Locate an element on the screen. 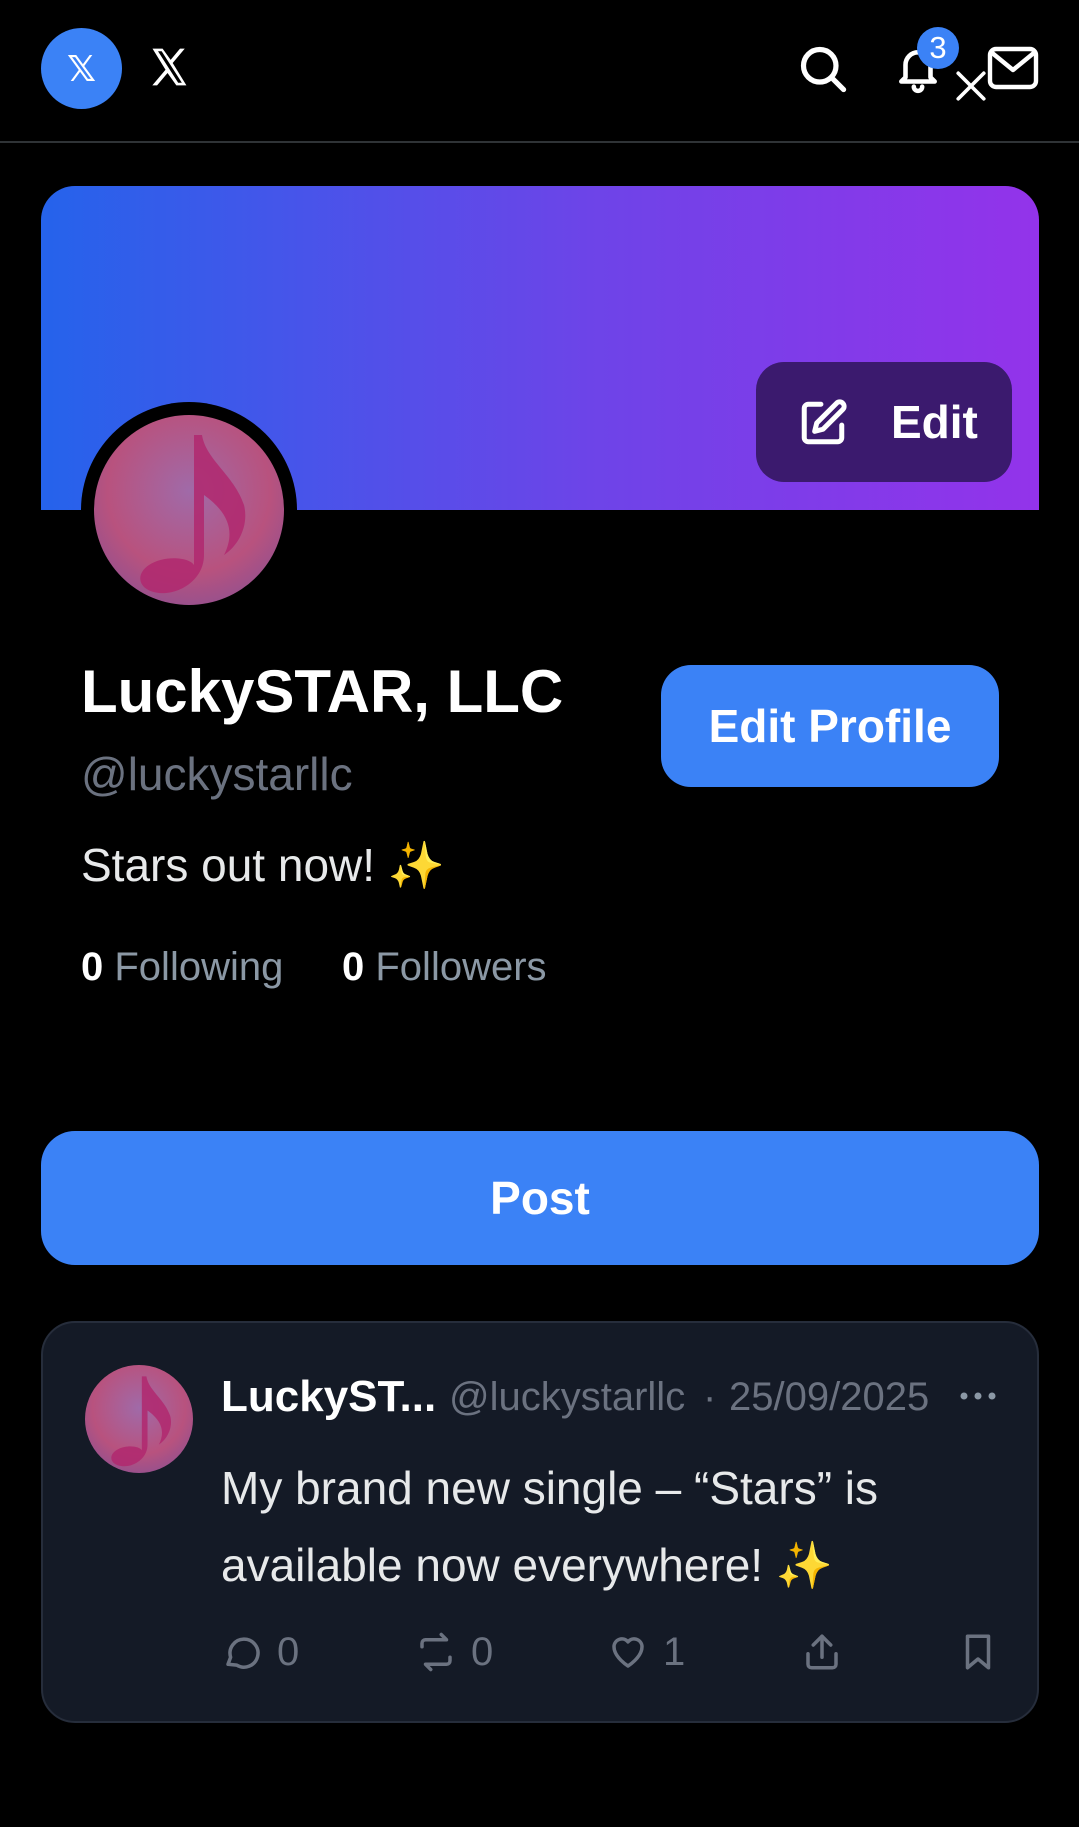 Image resolution: width=1079 pixels, height=1827 pixels. share-button is located at coordinates (822, 1652).